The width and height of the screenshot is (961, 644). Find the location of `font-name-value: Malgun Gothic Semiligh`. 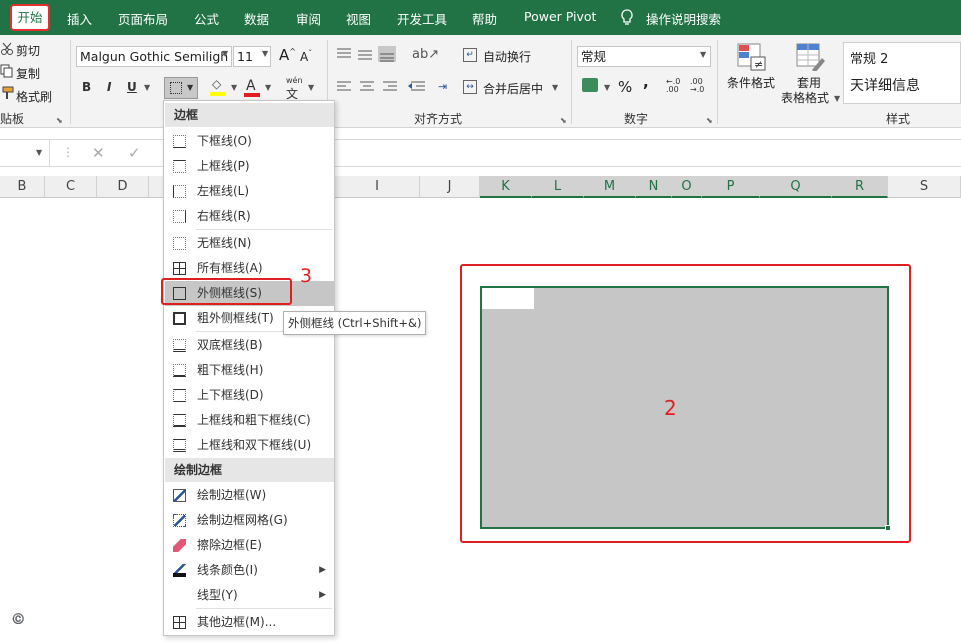

font-name-value: Malgun Gothic Semiligh is located at coordinates (154, 56).